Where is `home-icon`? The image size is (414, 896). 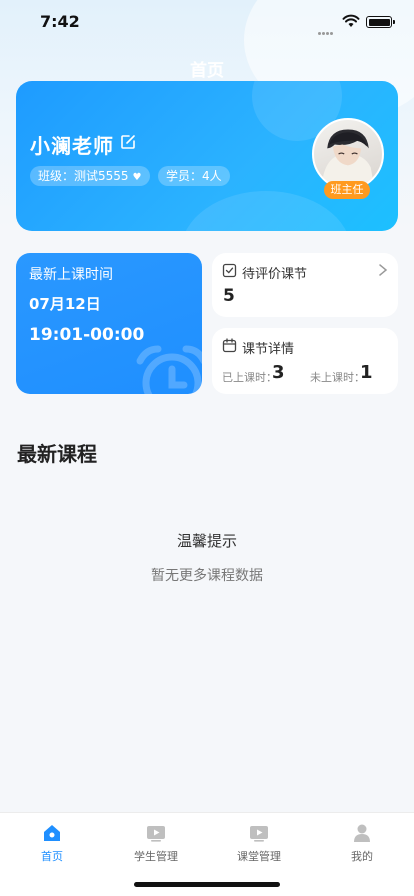 home-icon is located at coordinates (52, 833).